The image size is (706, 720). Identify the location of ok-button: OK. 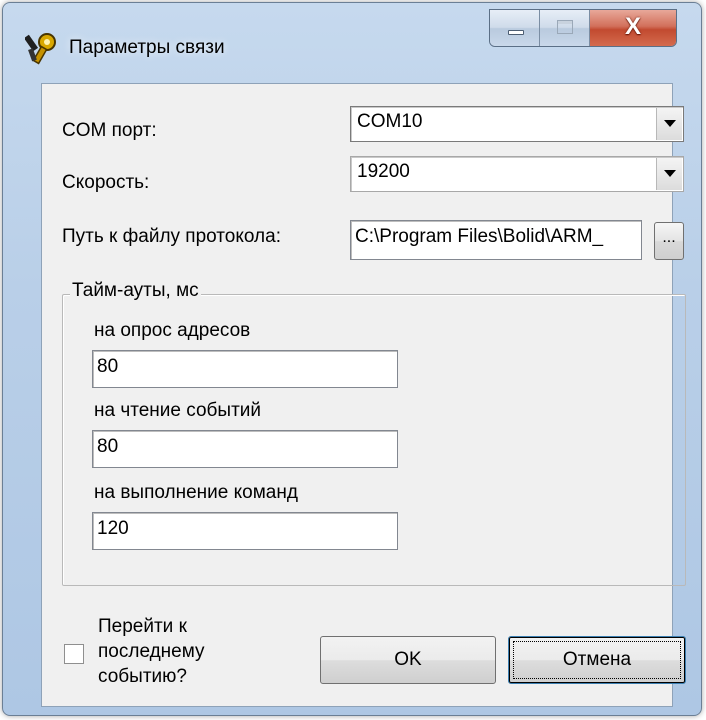
(408, 660).